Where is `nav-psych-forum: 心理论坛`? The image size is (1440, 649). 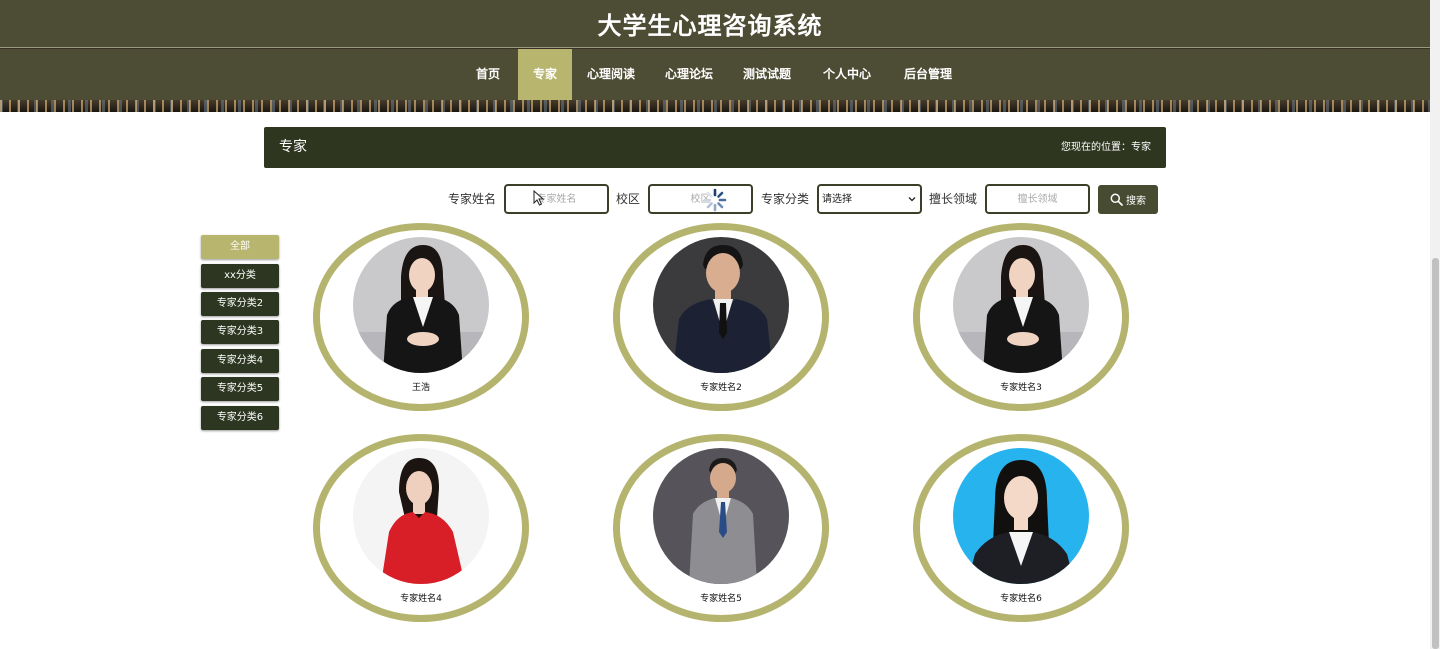
nav-psych-forum: 心理论坛 is located at coordinates (689, 74).